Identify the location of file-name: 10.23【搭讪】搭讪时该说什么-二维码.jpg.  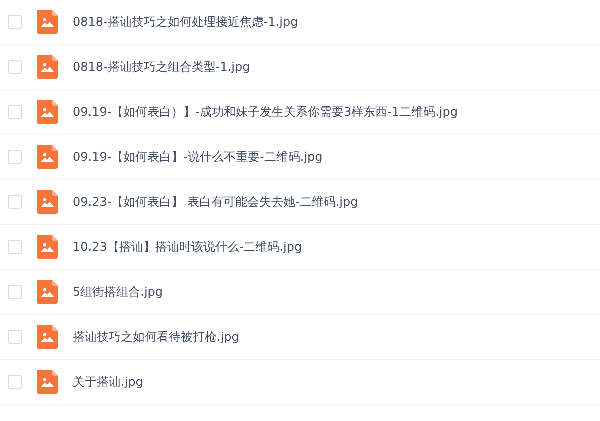
(187, 247).